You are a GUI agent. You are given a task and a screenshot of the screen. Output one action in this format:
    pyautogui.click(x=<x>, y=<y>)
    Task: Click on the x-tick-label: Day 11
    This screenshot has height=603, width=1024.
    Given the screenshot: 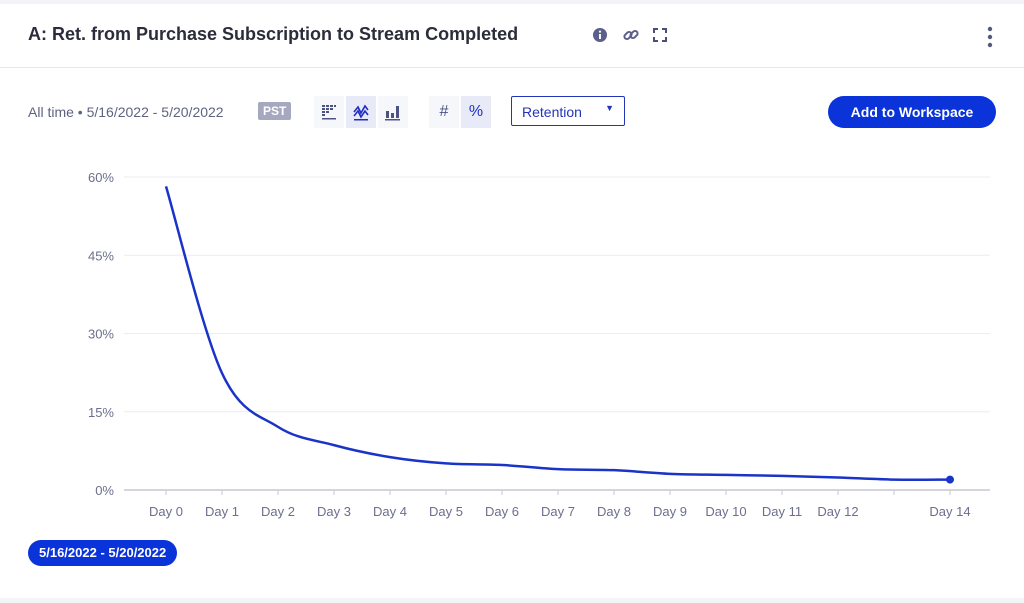 What is the action you would take?
    pyautogui.click(x=782, y=511)
    